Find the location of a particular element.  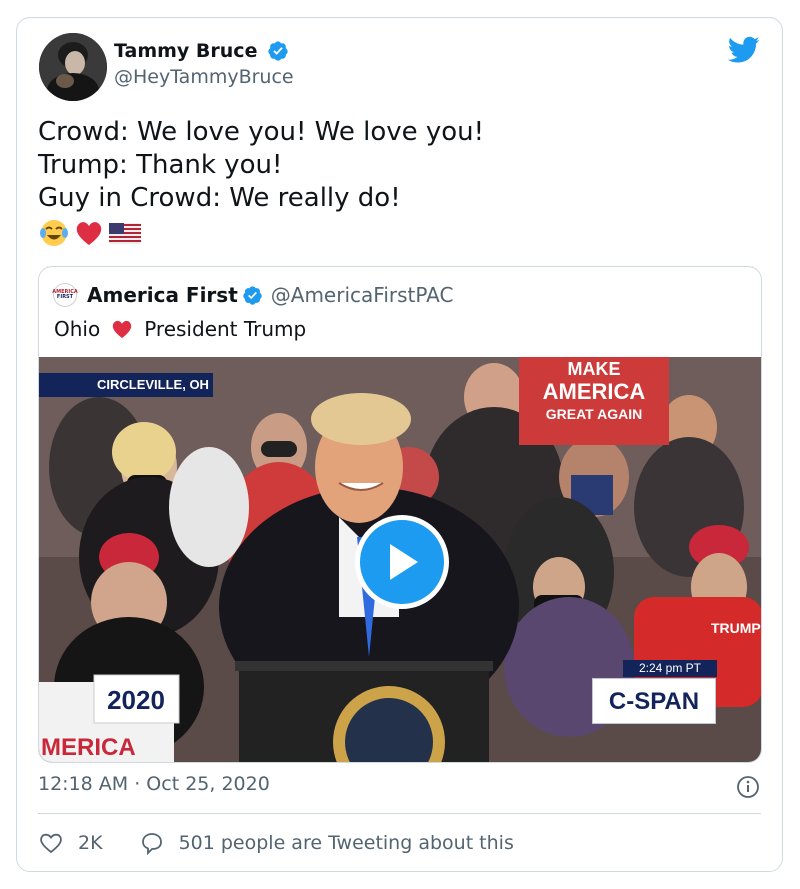

quoted-text-after: President Trump is located at coordinates (225, 329).